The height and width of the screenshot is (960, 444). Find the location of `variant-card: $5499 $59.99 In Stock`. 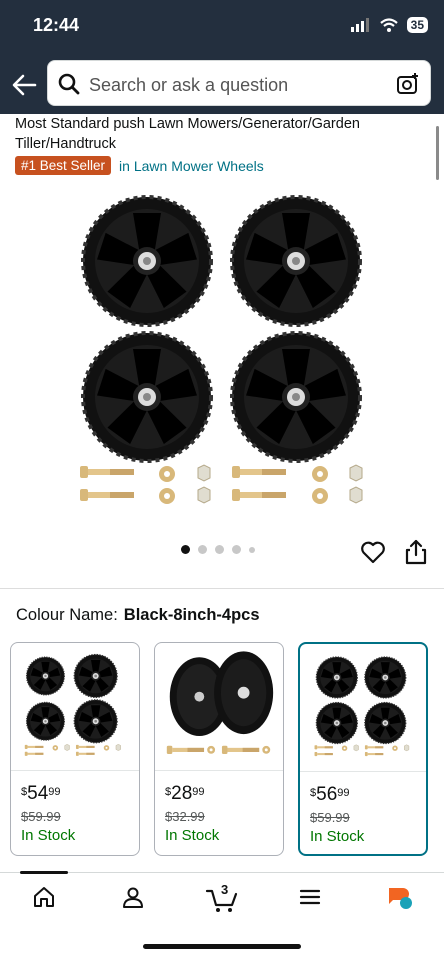

variant-card: $5499 $59.99 In Stock is located at coordinates (75, 749).